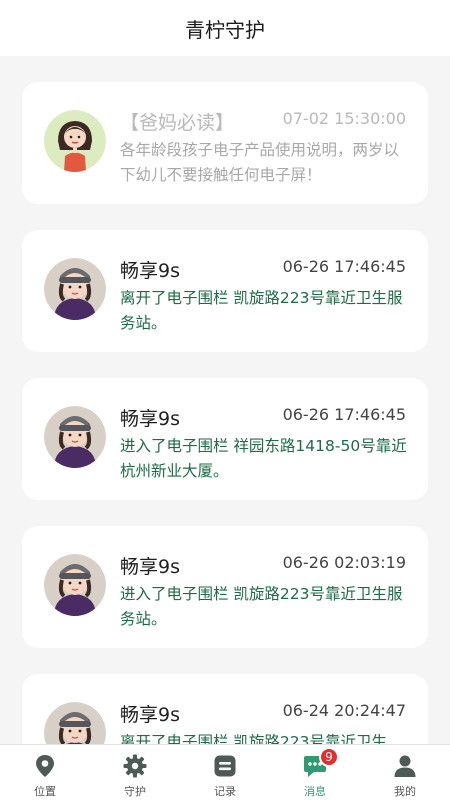  What do you see at coordinates (344, 710) in the screenshot?
I see `message-time: 06-24 20:24:47` at bounding box center [344, 710].